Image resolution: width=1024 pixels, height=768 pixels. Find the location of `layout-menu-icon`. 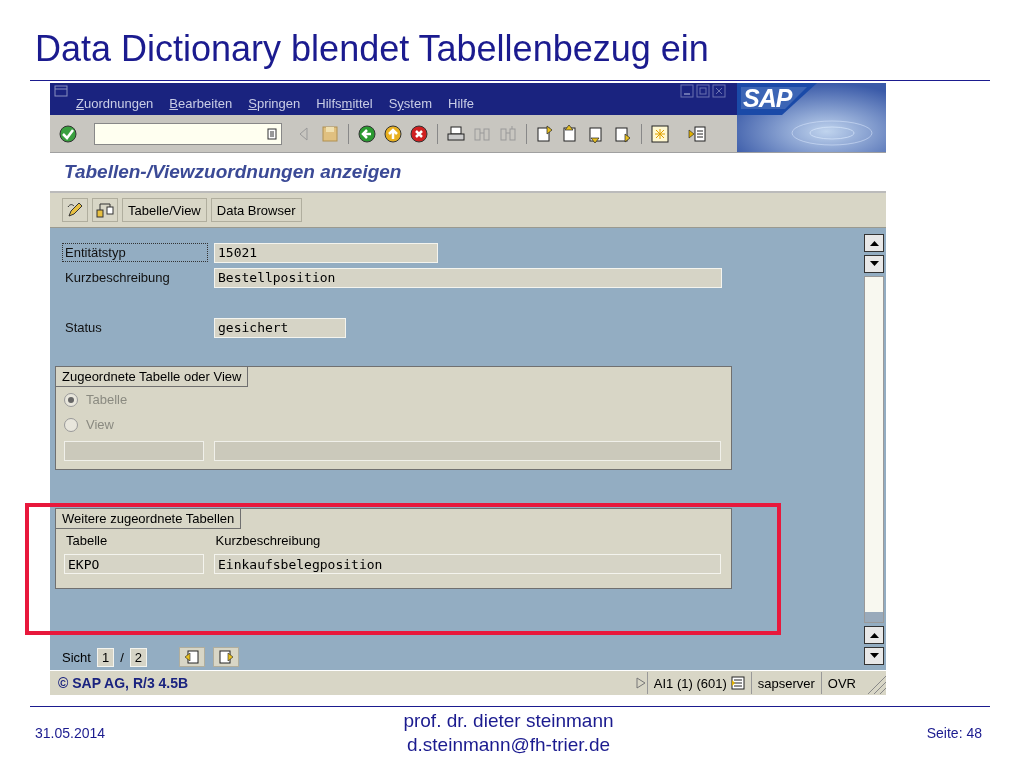

layout-menu-icon is located at coordinates (697, 133).